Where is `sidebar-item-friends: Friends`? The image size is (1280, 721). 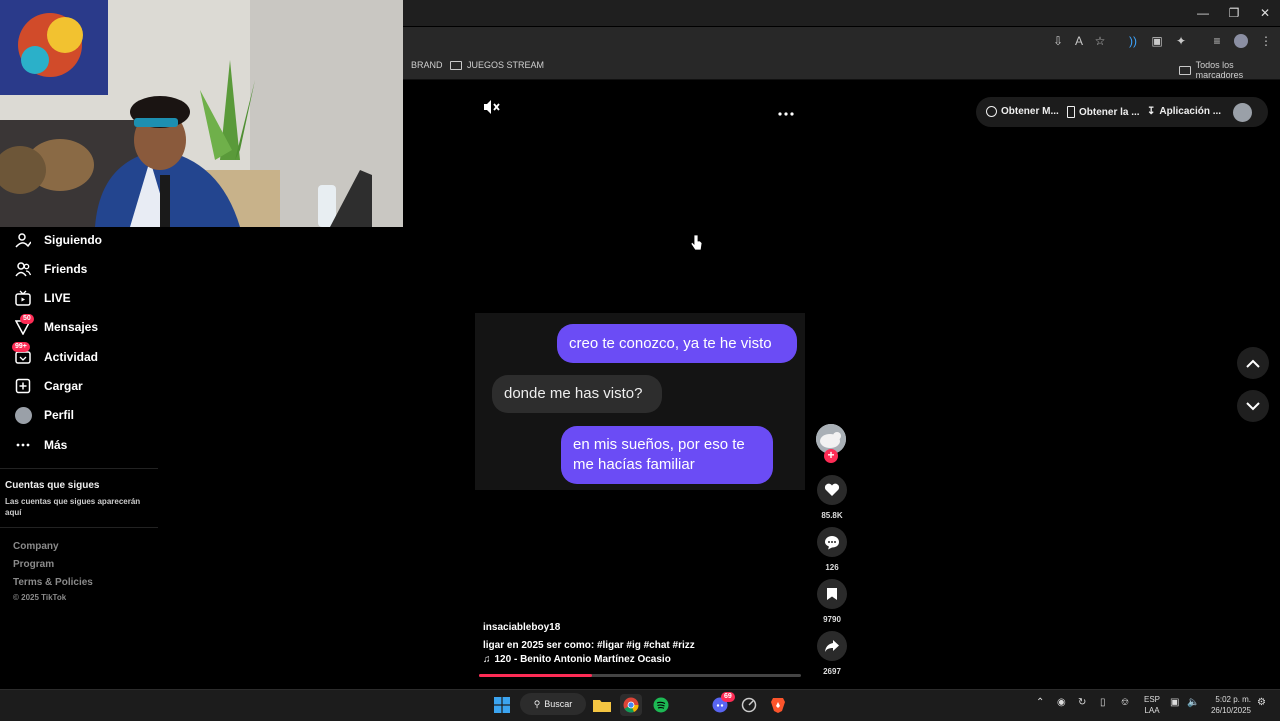 sidebar-item-friends: Friends is located at coordinates (50, 269).